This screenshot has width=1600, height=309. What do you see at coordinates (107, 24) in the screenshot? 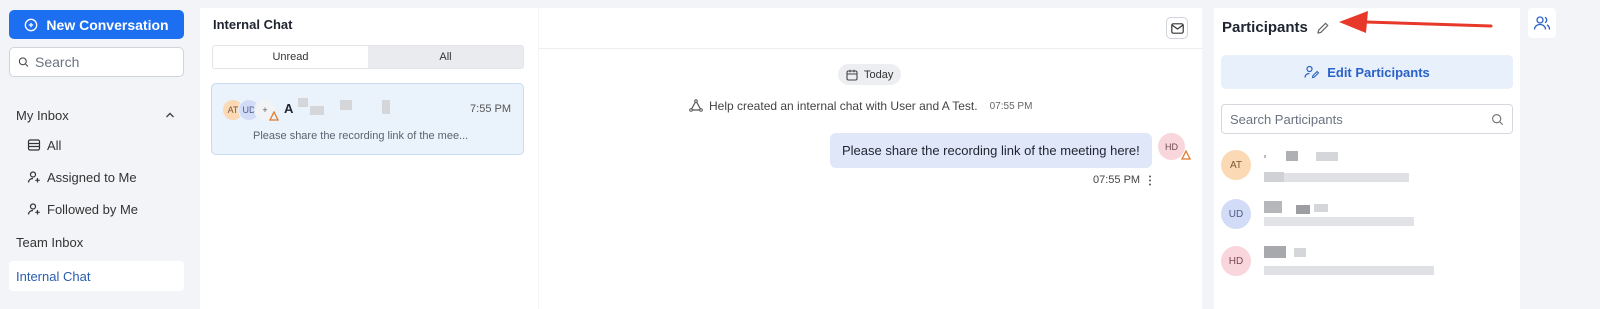
I see `new-conversation-label: New Conversation` at bounding box center [107, 24].